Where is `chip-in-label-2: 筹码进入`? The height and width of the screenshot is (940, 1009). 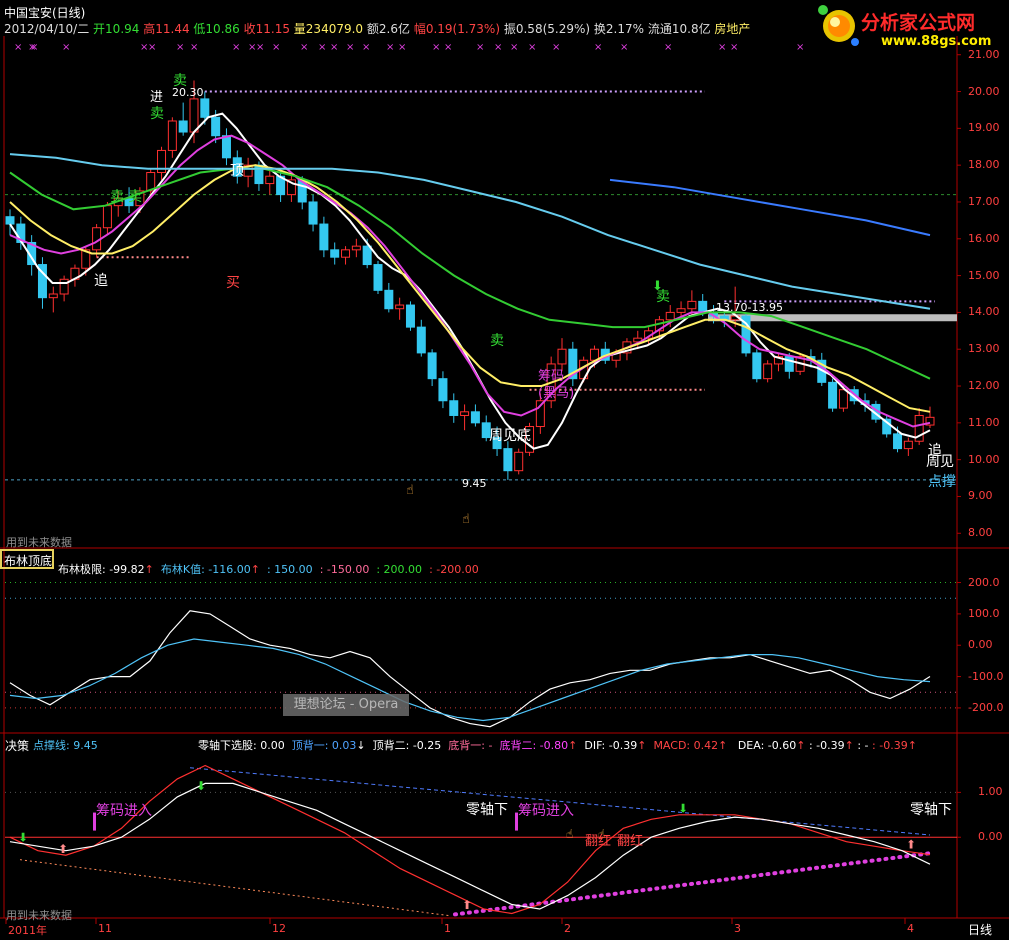
chip-in-label-2: 筹码进入 is located at coordinates (546, 811).